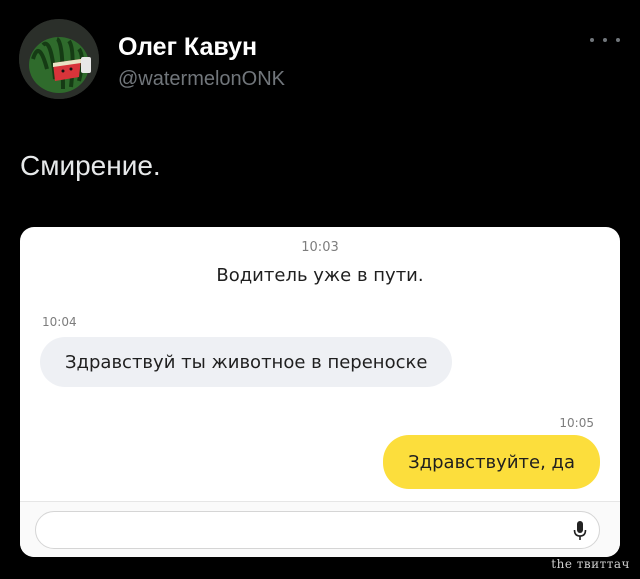  I want to click on watermark: the твиттач, so click(590, 564).